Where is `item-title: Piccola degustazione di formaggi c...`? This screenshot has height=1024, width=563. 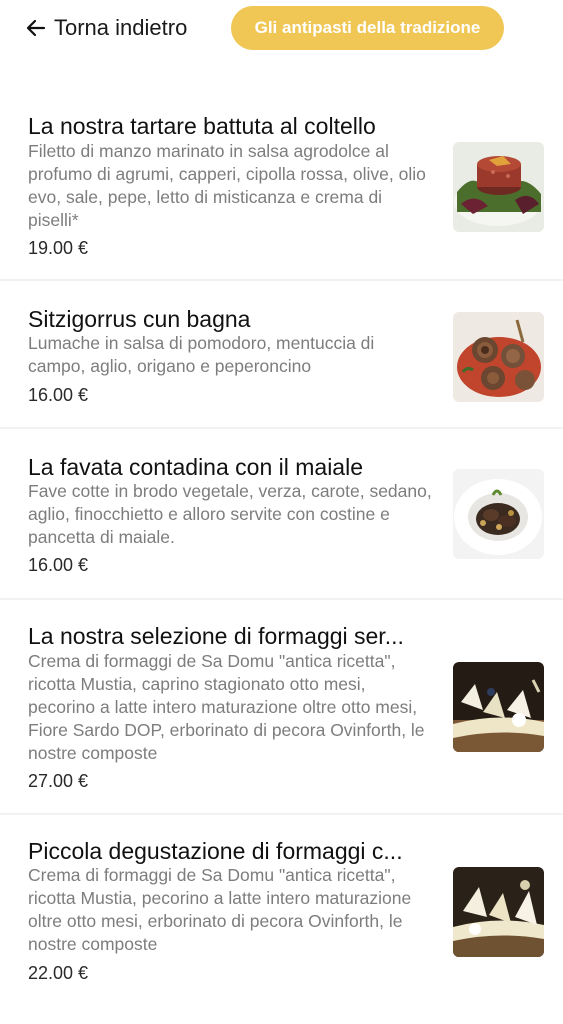 item-title: Piccola degustazione di formaggi c... is located at coordinates (215, 851).